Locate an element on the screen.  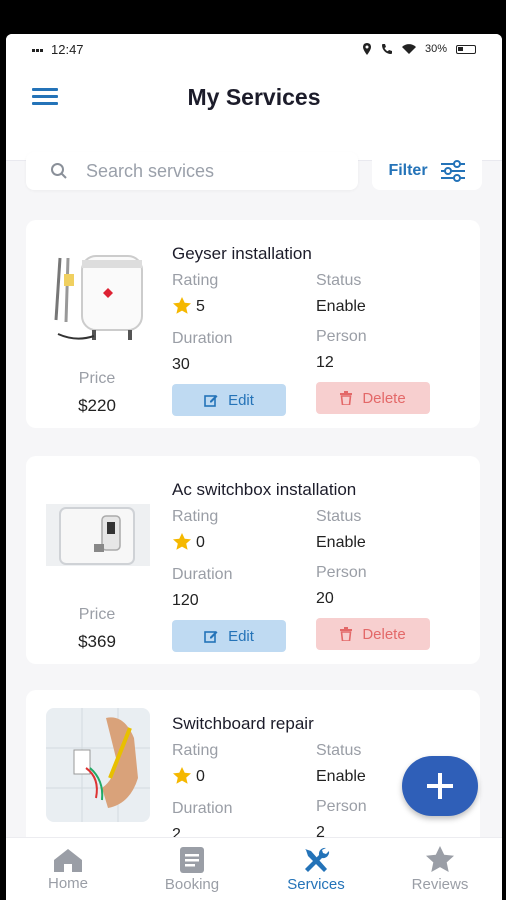
nav-home: Home is located at coordinates (68, 869).